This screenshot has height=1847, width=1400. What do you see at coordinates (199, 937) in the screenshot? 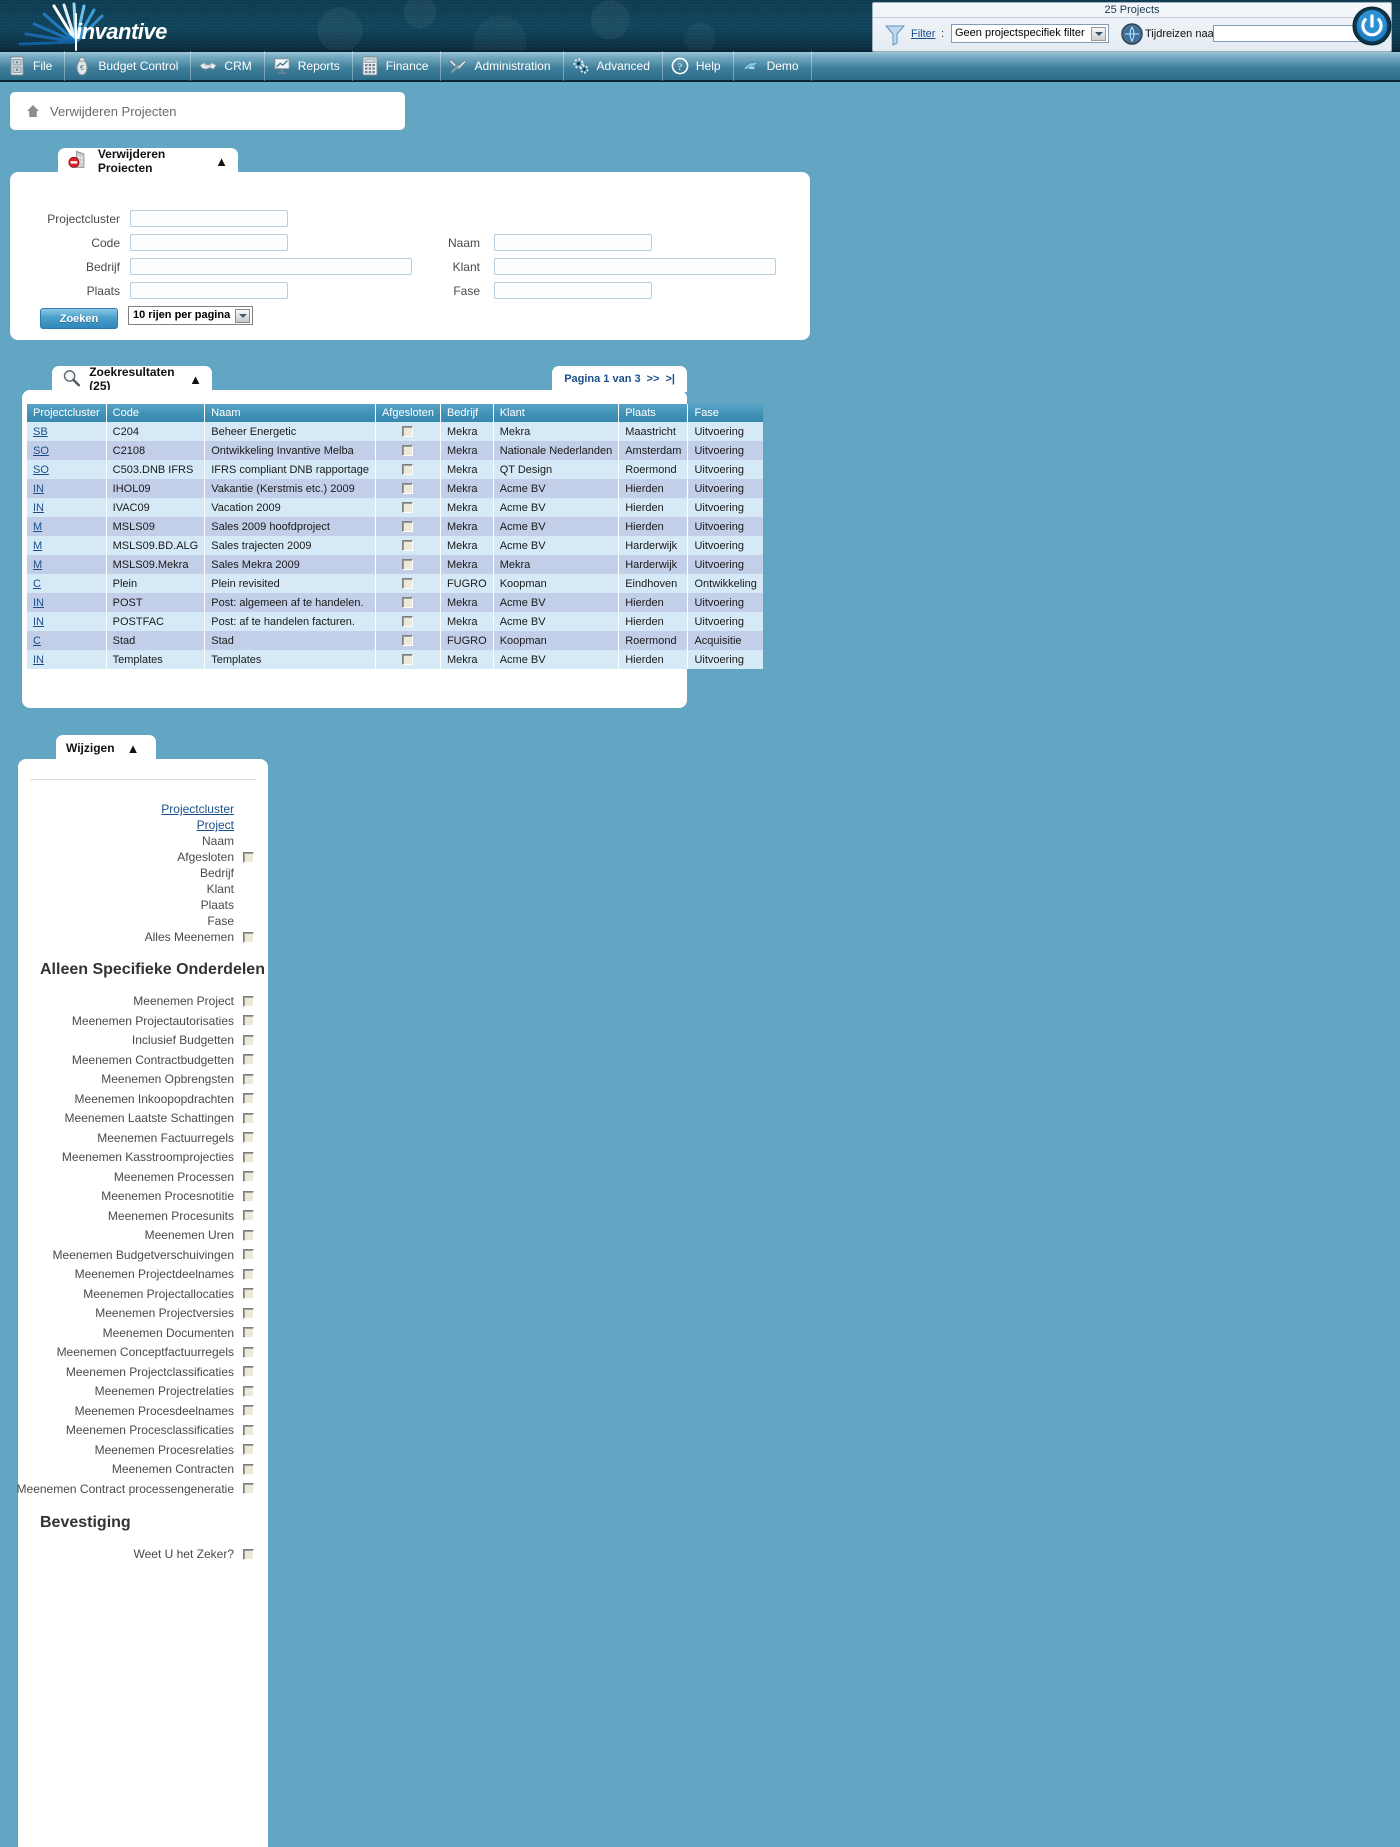
I see `wijzigen-field-8-row: Alles Meenemen` at bounding box center [199, 937].